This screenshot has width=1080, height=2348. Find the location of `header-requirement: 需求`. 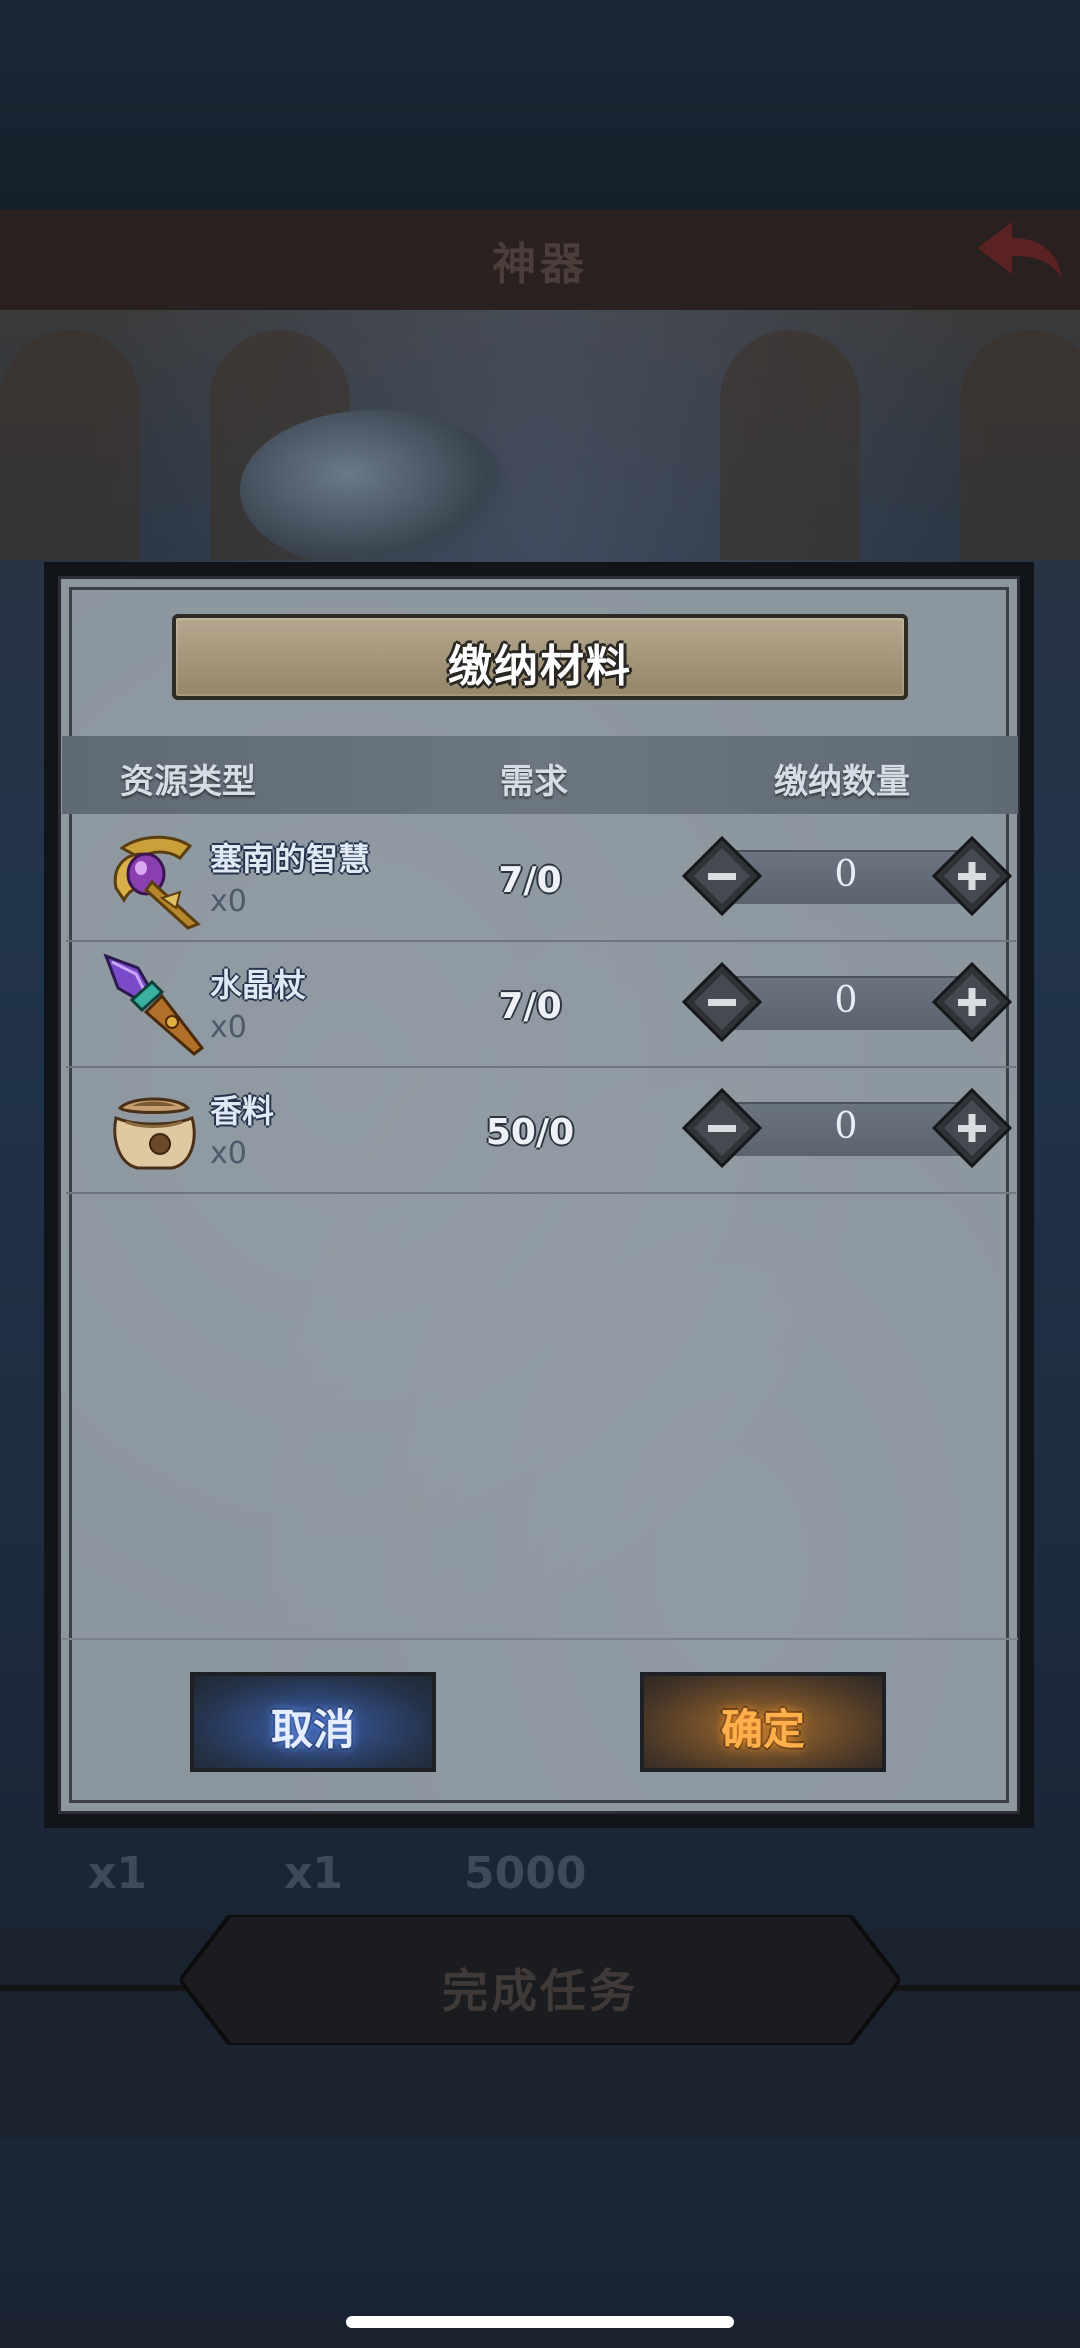

header-requirement: 需求 is located at coordinates (534, 782).